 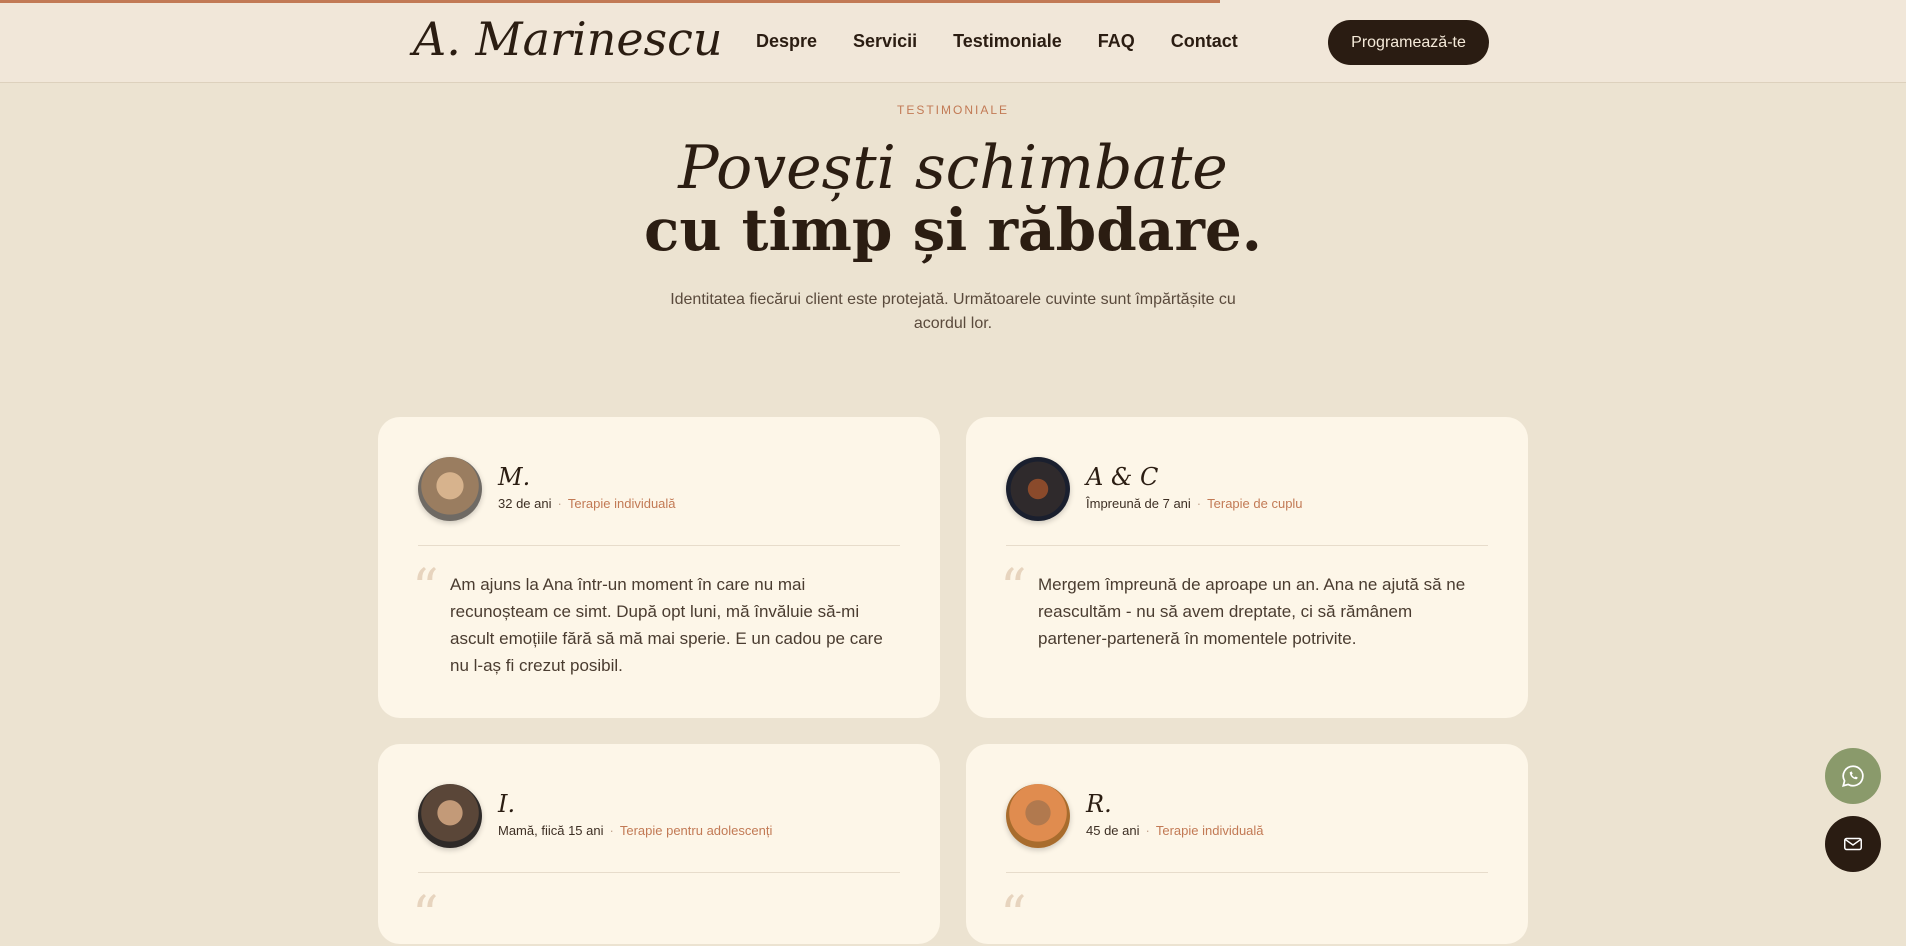 I want to click on email-button, so click(x=1853, y=844).